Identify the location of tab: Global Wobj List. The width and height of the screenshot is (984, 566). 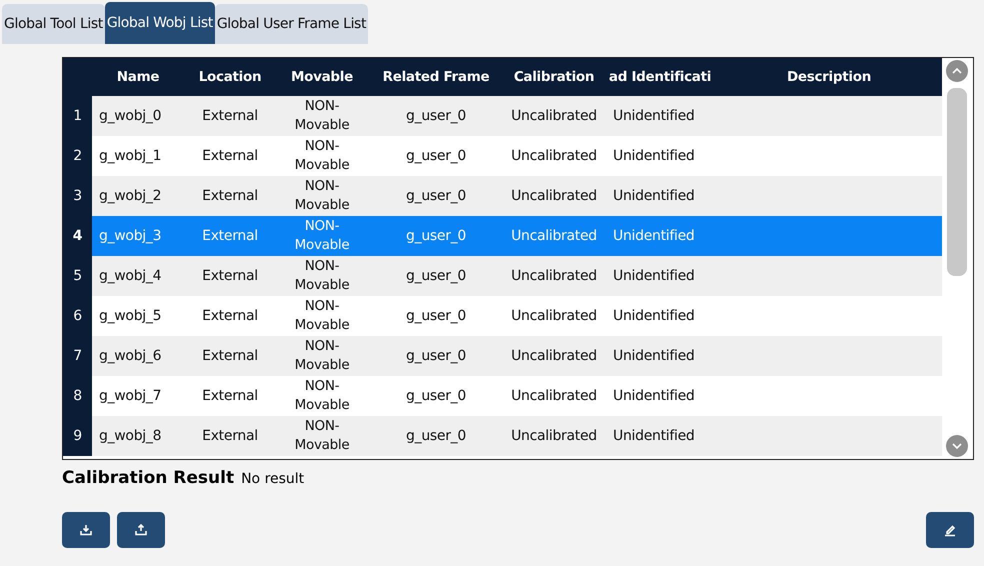
(159, 23).